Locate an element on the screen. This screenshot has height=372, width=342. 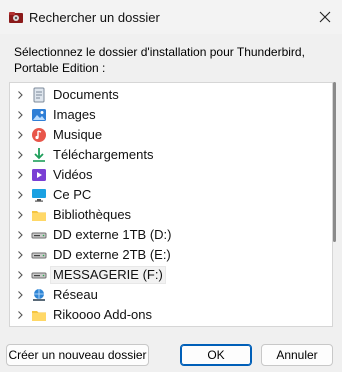
tree-item-label: MESSAGERIE (F:) is located at coordinates (108, 275).